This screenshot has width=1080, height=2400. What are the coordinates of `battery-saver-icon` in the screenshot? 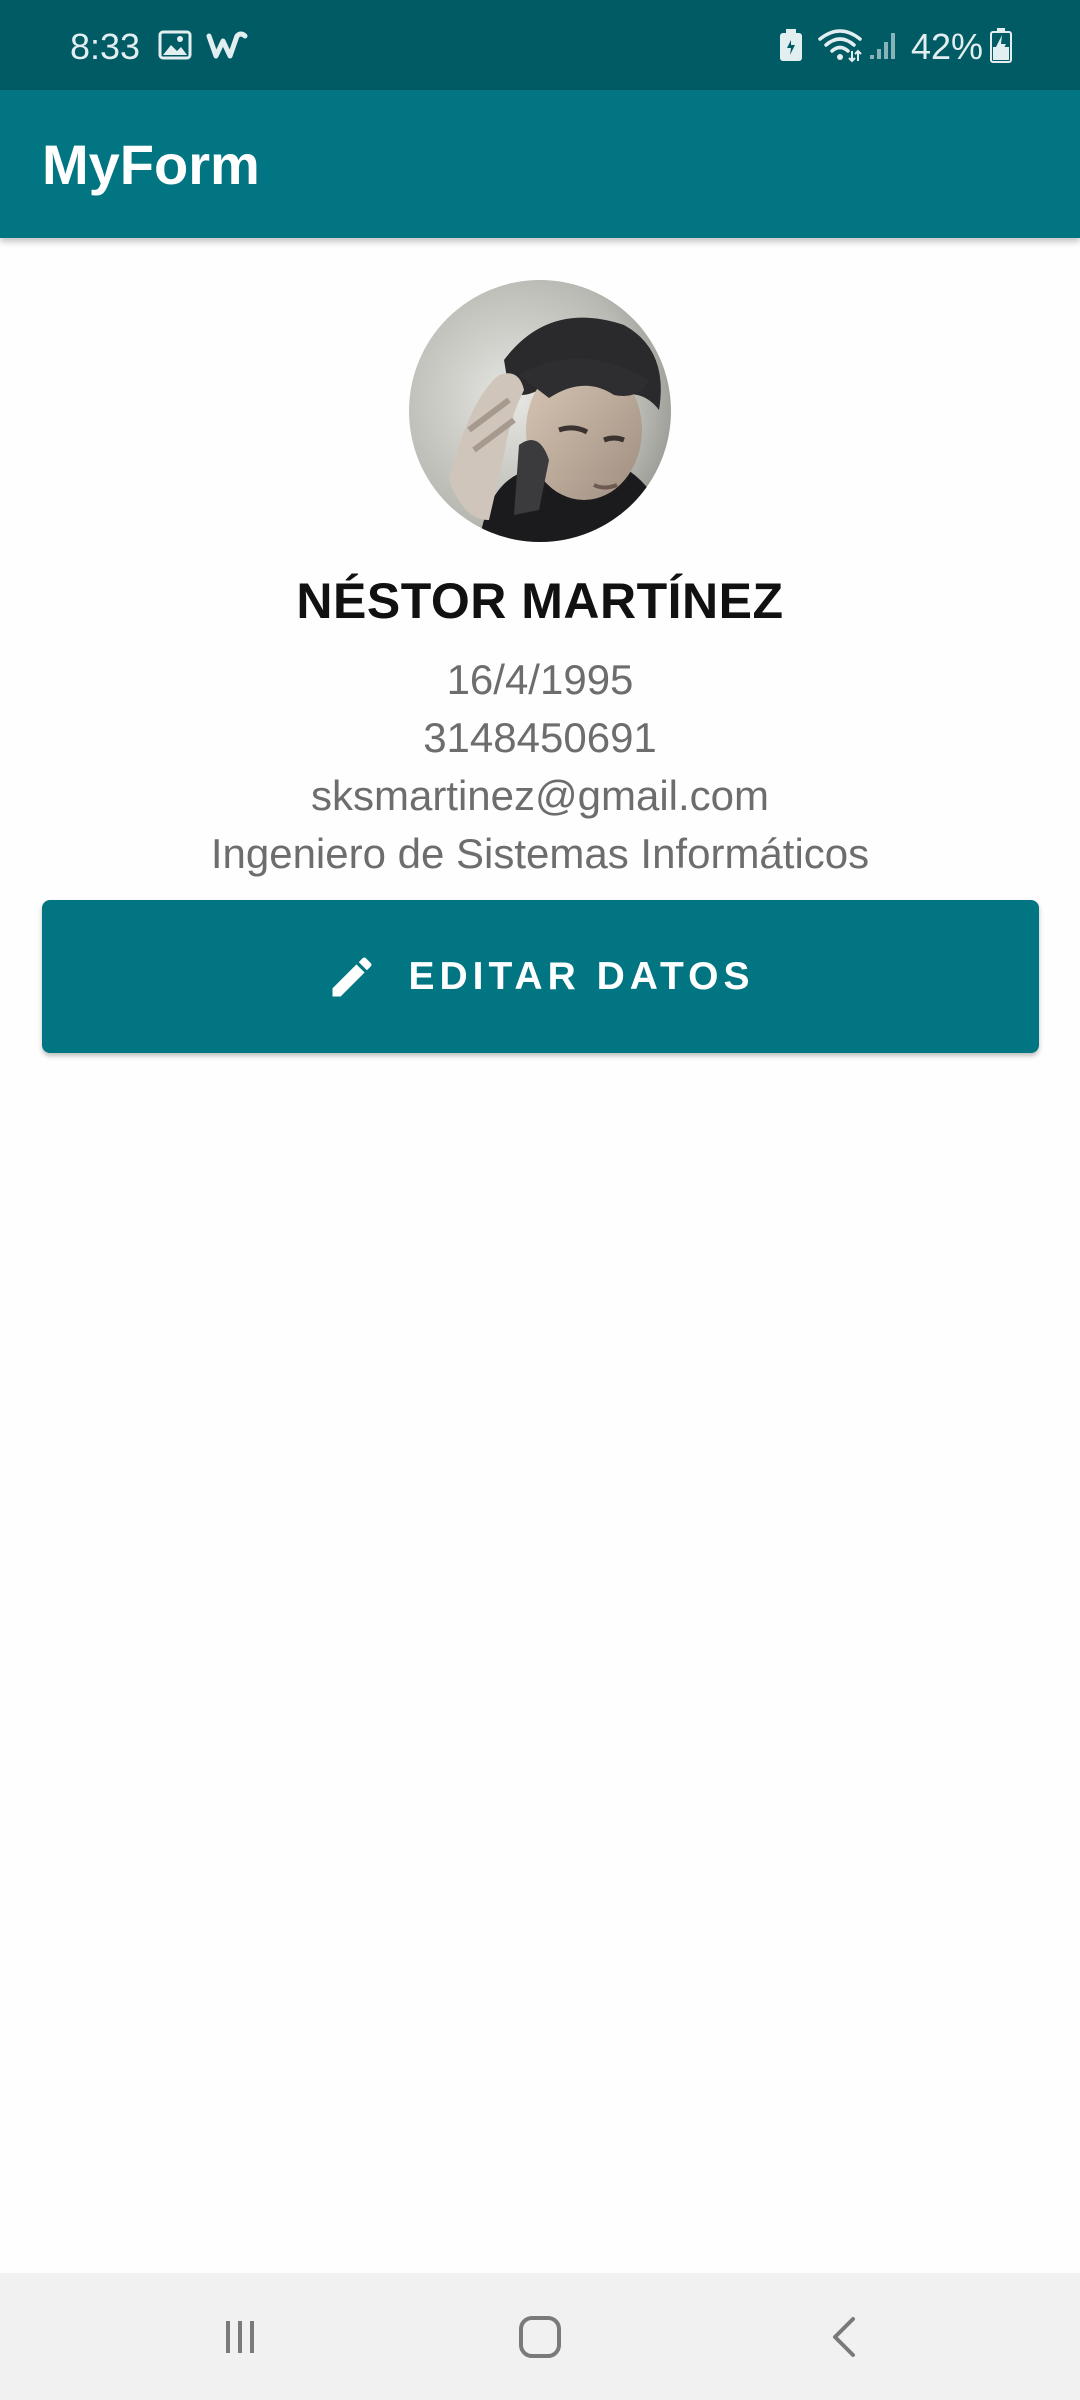 It's located at (791, 45).